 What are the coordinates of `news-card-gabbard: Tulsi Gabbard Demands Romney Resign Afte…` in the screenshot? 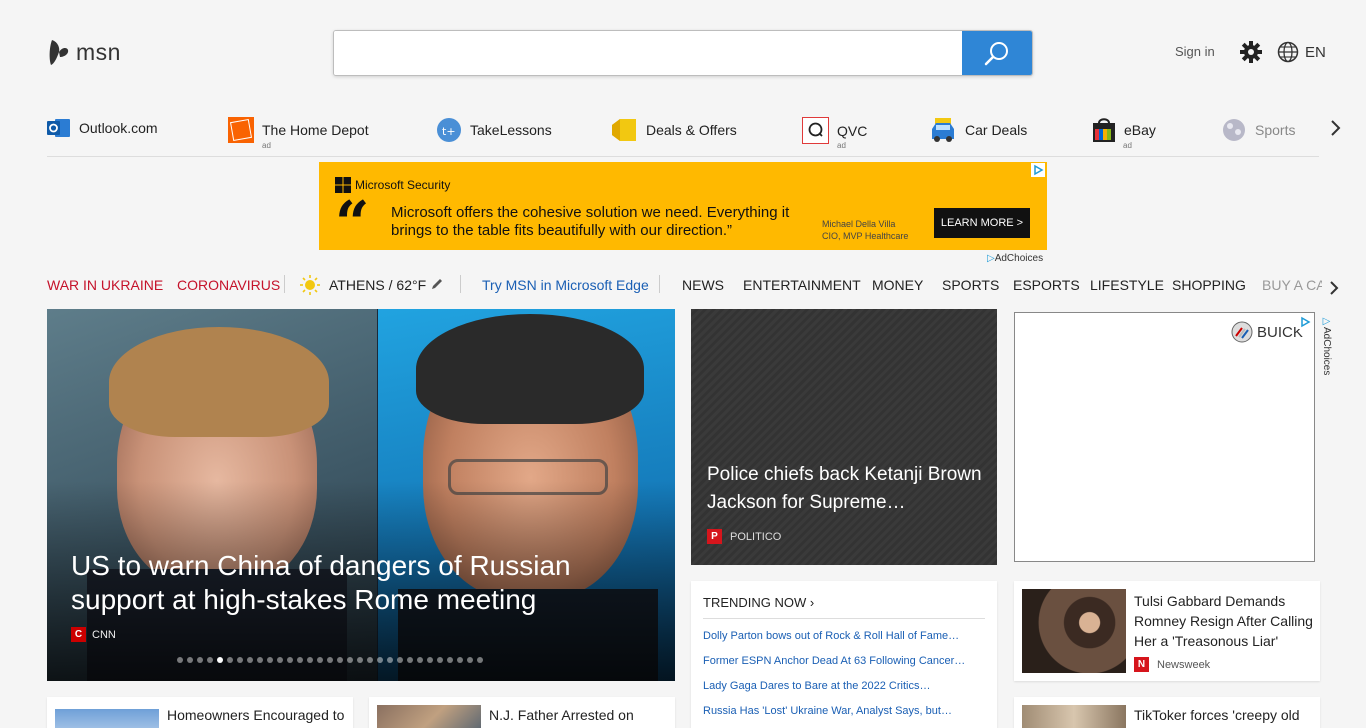 It's located at (1167, 631).